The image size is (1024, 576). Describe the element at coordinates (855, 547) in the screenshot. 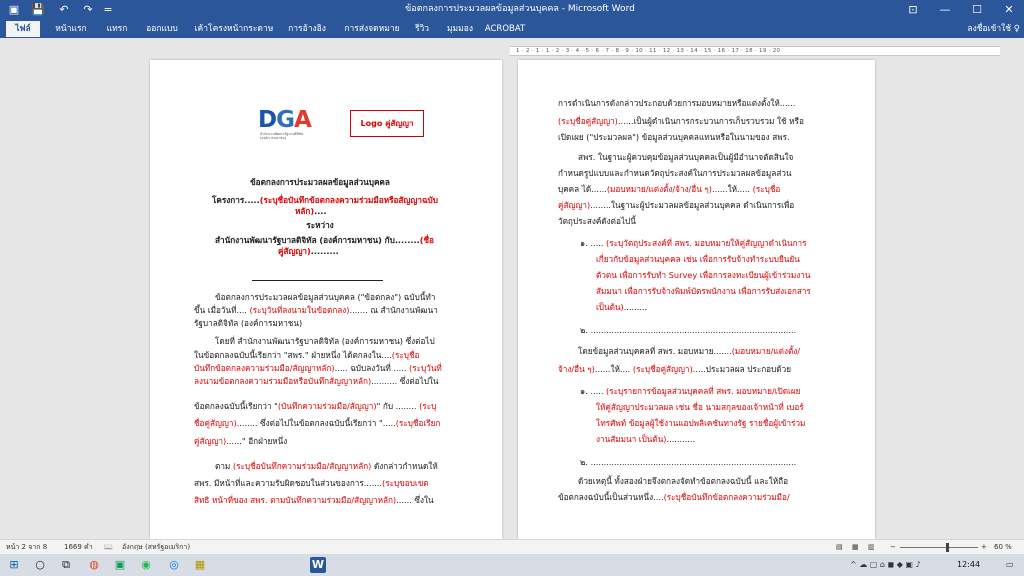

I see `print-layout-icon: ▦` at that location.